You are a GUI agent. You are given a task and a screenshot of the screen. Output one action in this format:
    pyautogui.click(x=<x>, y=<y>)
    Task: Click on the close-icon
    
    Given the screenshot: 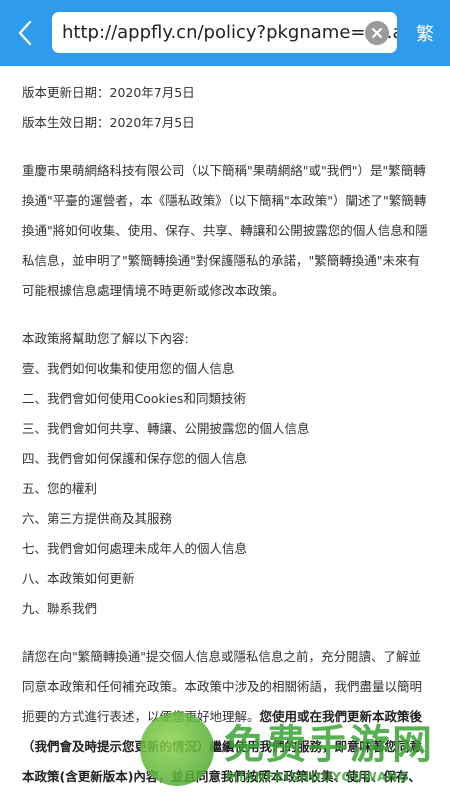 What is the action you would take?
    pyautogui.click(x=377, y=33)
    